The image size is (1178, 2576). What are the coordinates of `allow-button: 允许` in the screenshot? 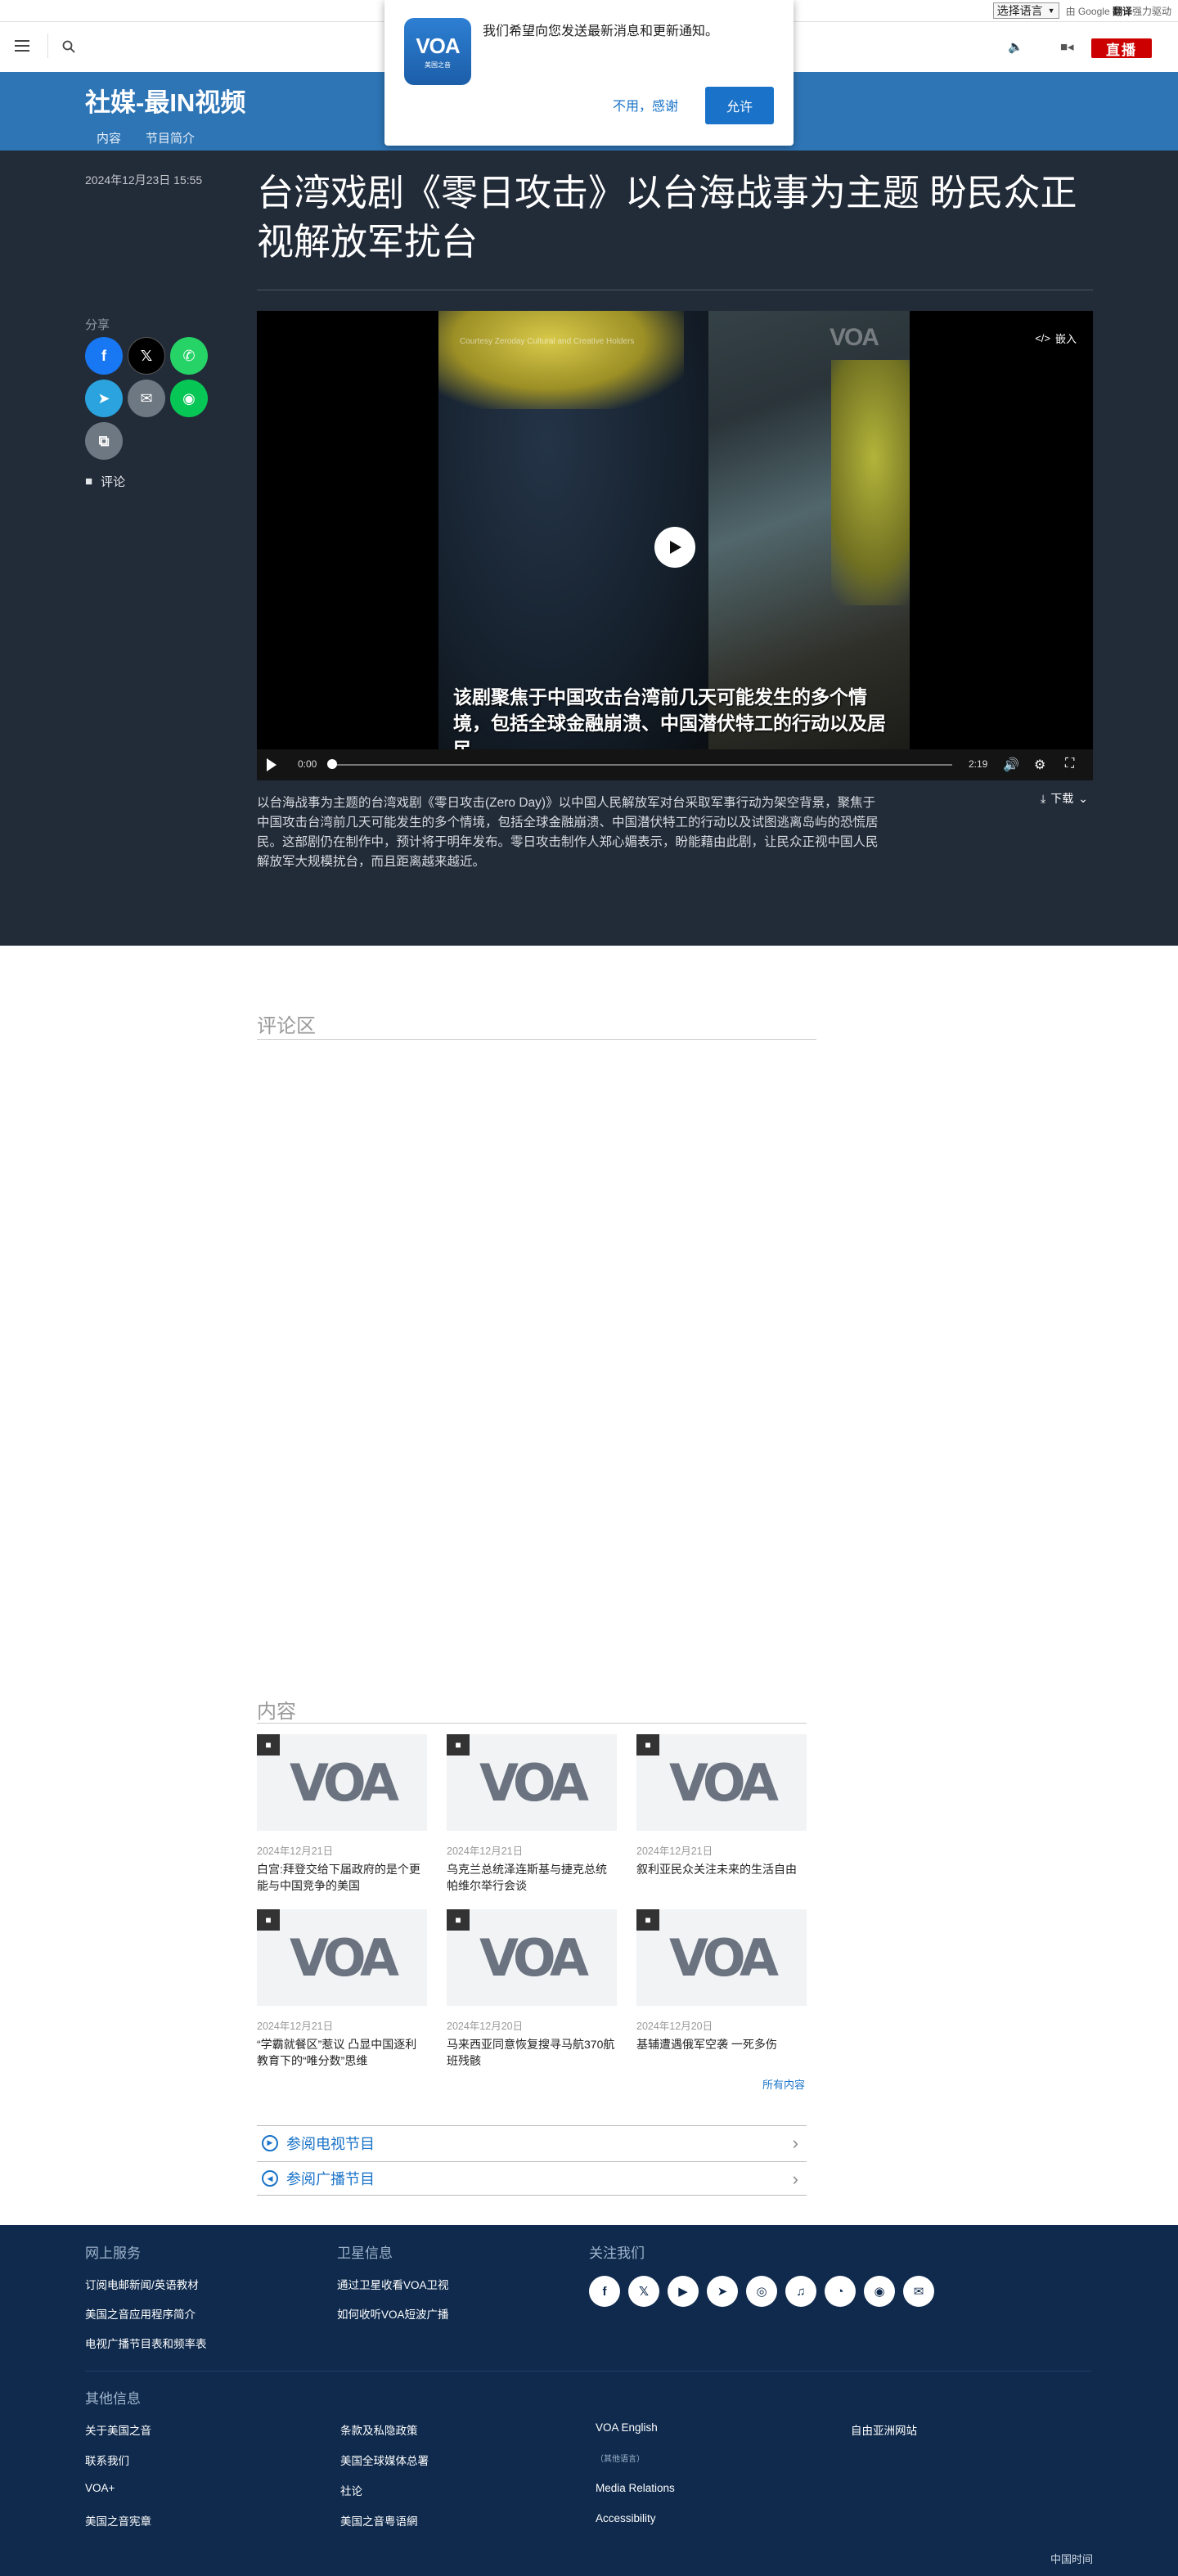 It's located at (739, 105).